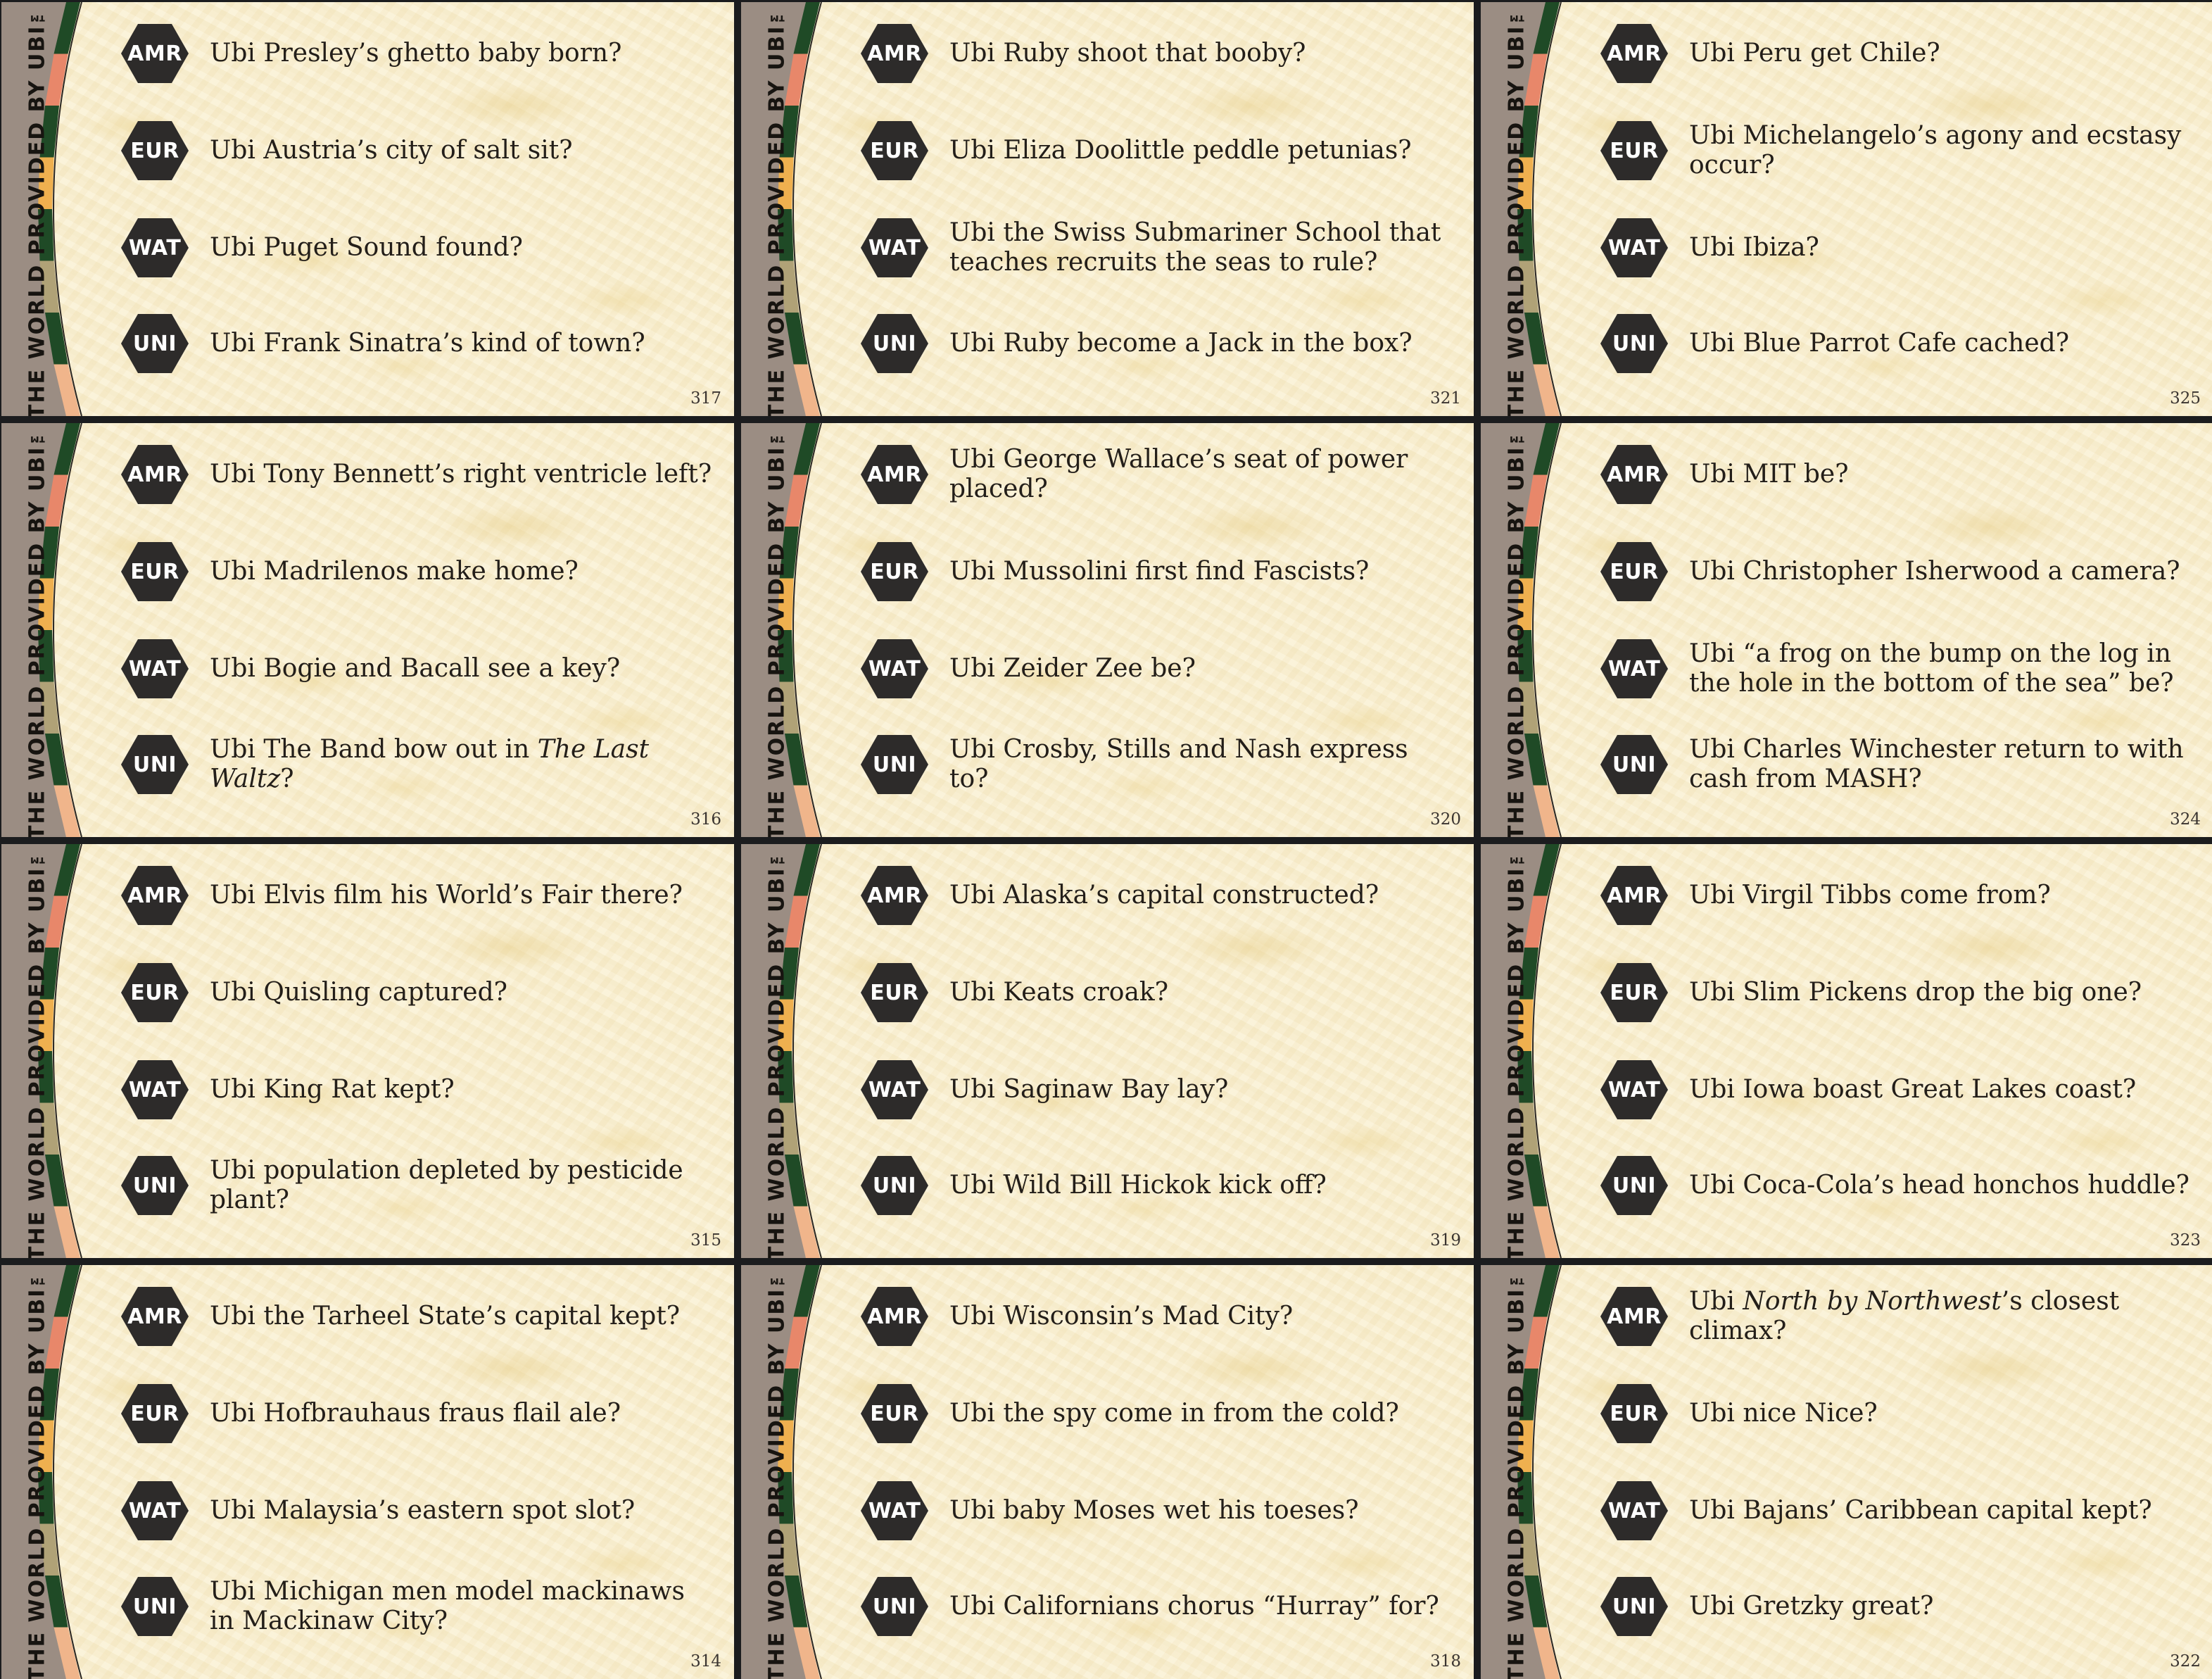 This screenshot has width=2212, height=1679. I want to click on question-row-wat: WAT Ubi Zeider Zee be?, so click(1157, 669).